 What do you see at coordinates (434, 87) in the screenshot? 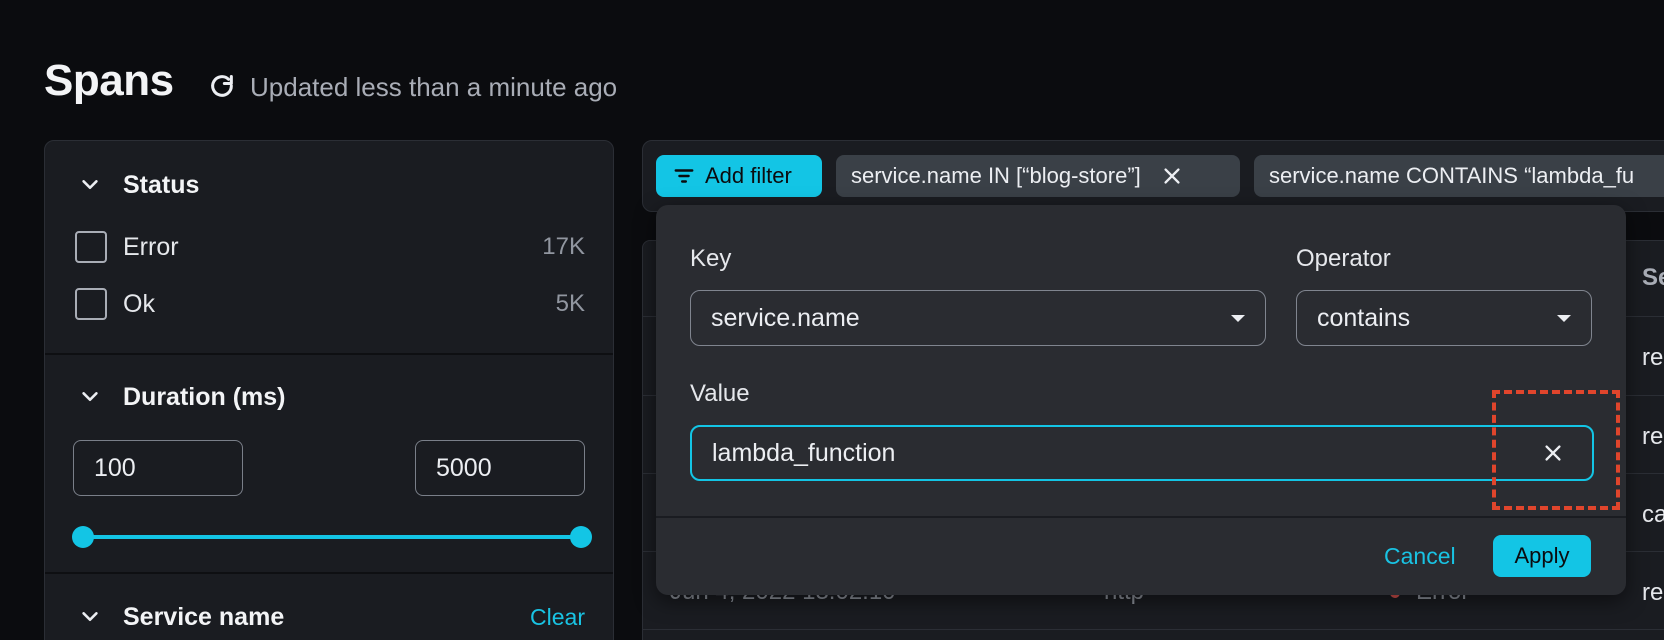
I see `last-updated-text: Updated less than a minute ago` at bounding box center [434, 87].